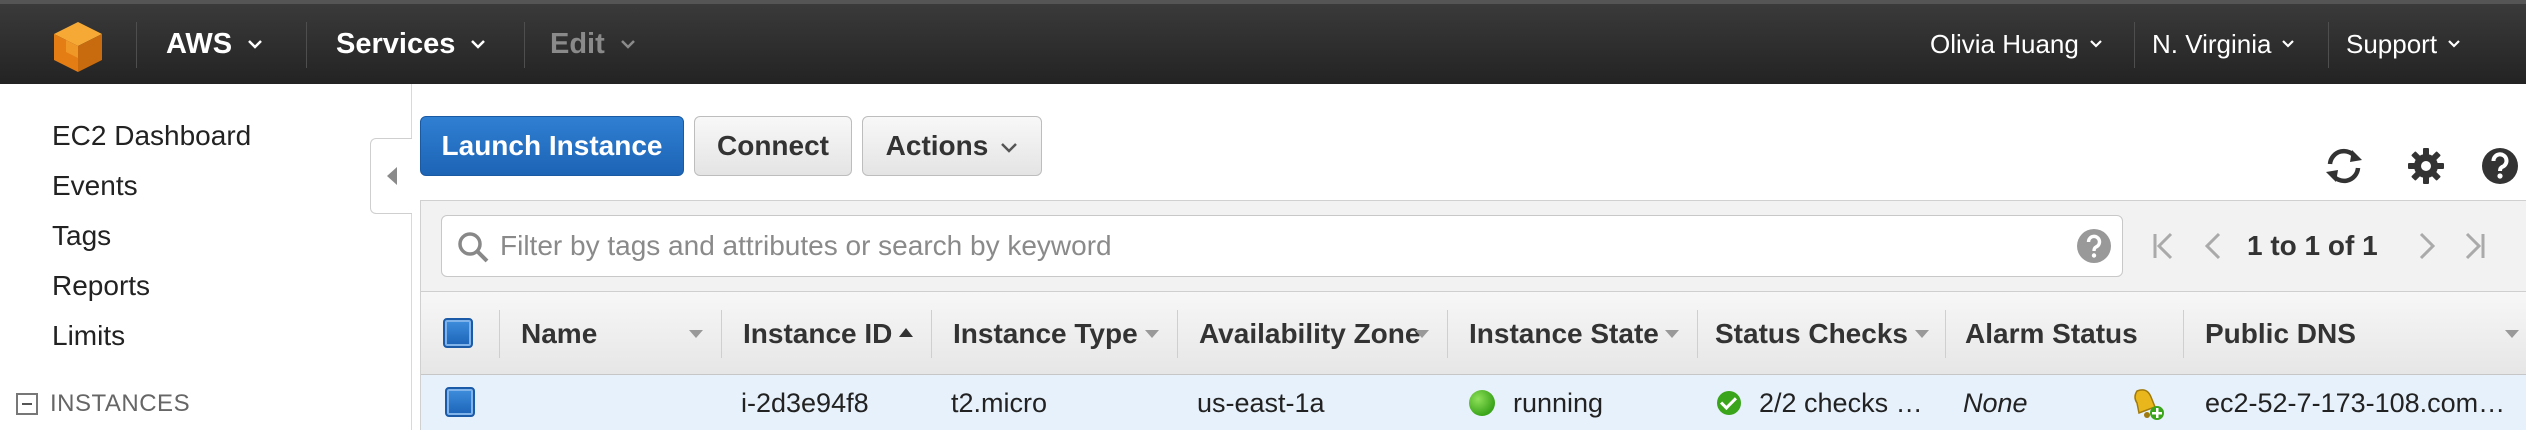  I want to click on actions-button-label: Actions, so click(937, 145).